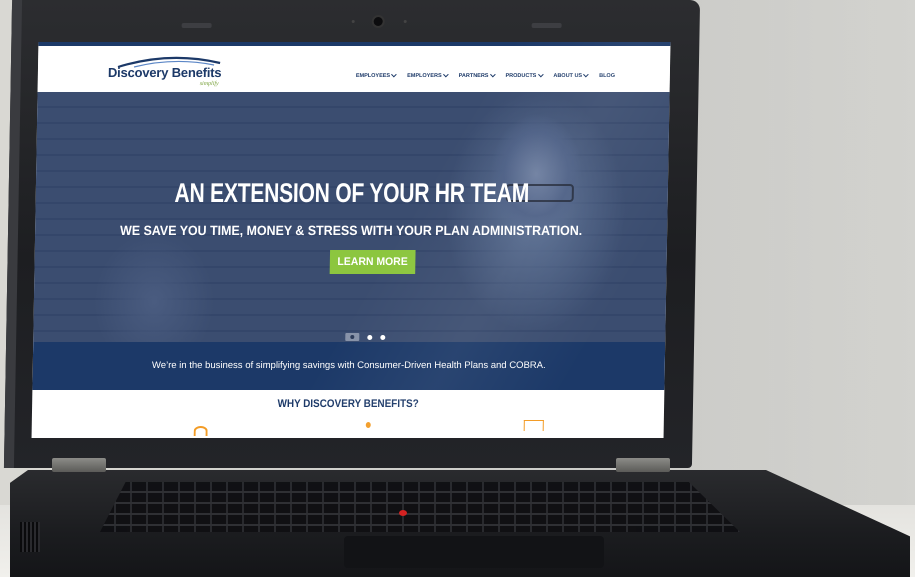  What do you see at coordinates (403, 513) in the screenshot?
I see `trackpoint` at bounding box center [403, 513].